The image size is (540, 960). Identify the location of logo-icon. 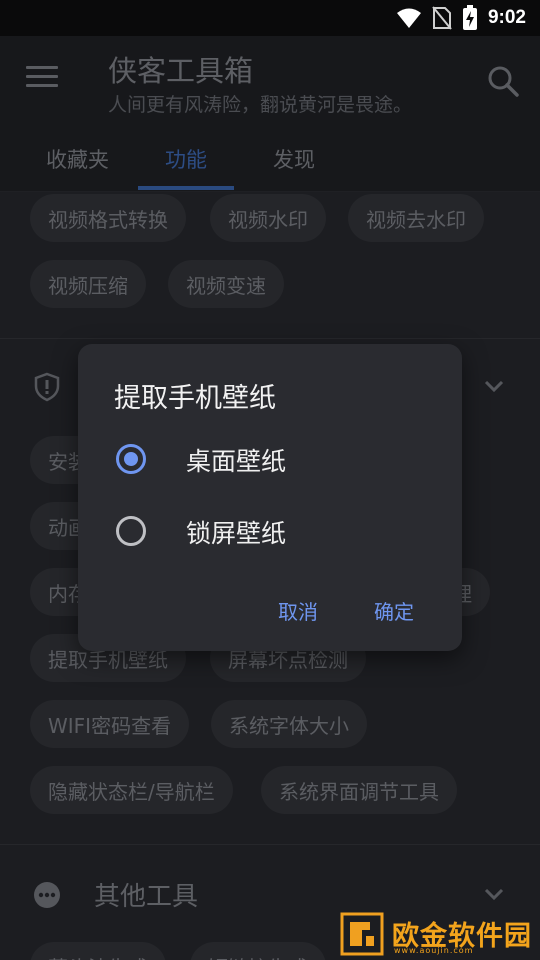
(362, 934).